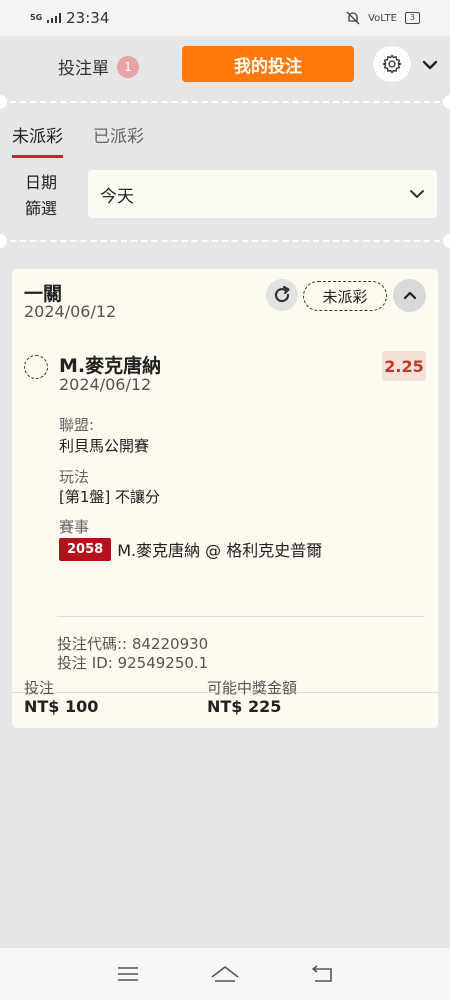 The height and width of the screenshot is (1000, 450). What do you see at coordinates (104, 446) in the screenshot?
I see `league-value: 利貝馬公開賽` at bounding box center [104, 446].